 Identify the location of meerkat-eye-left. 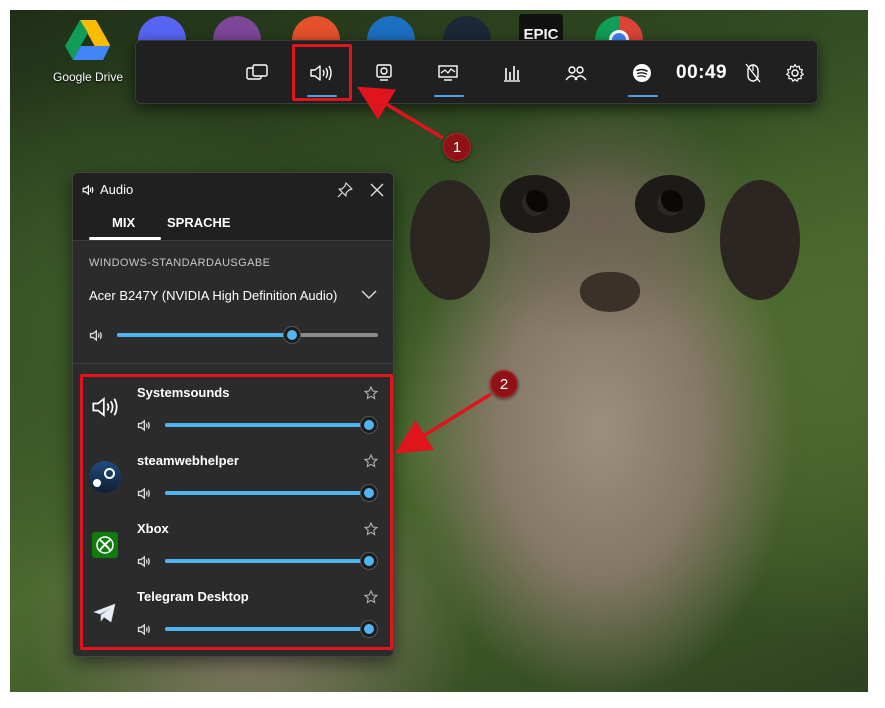
(535, 204).